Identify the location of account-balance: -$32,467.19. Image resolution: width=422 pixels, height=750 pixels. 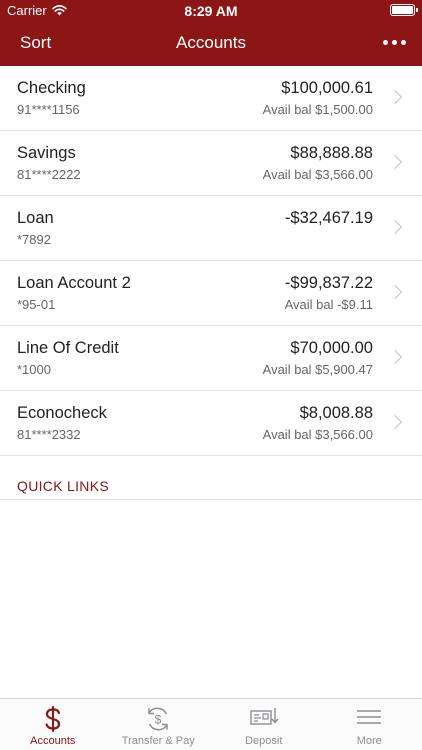
(328, 218).